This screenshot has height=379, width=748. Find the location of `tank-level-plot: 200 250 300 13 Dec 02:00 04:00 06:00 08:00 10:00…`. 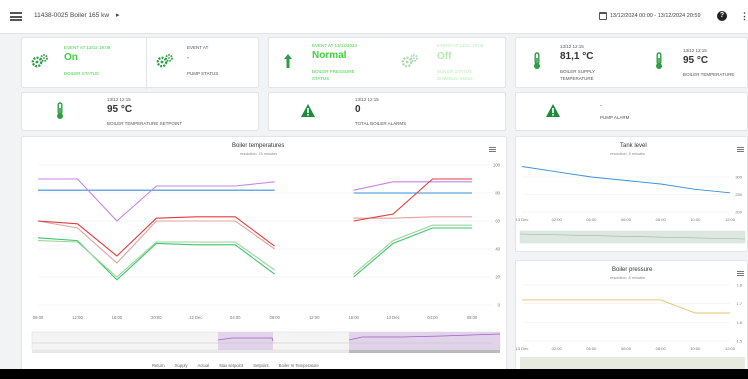

tank-level-plot: 200 250 300 13 Dec 02:00 04:00 06:00 08:00 10:00… is located at coordinates (632, 195).